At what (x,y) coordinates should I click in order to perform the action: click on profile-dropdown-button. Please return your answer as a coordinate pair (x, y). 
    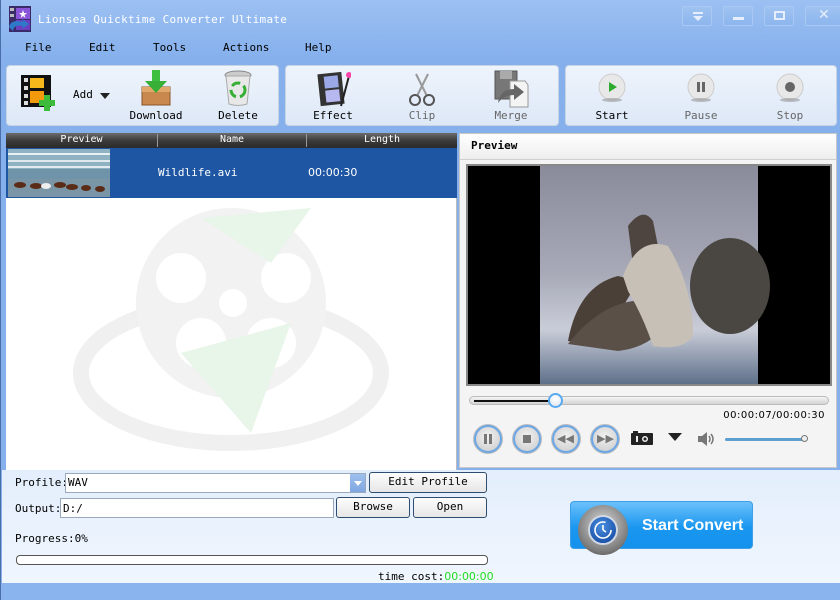
    Looking at the image, I should click on (357, 483).